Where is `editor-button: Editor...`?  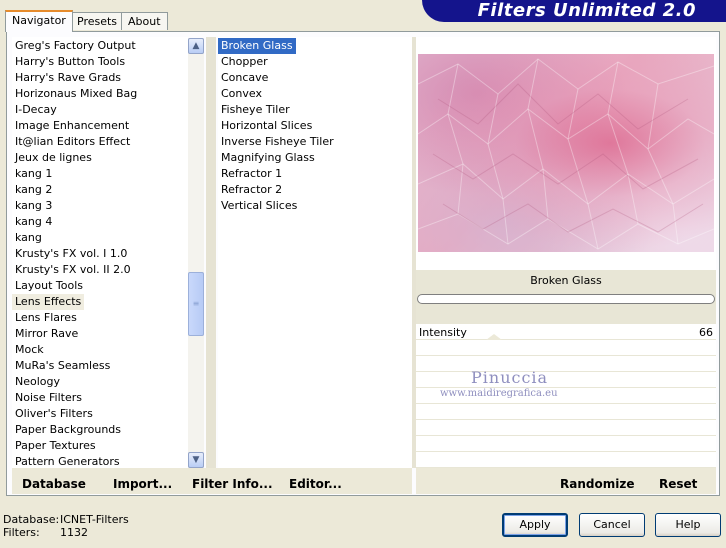
editor-button: Editor... is located at coordinates (315, 484).